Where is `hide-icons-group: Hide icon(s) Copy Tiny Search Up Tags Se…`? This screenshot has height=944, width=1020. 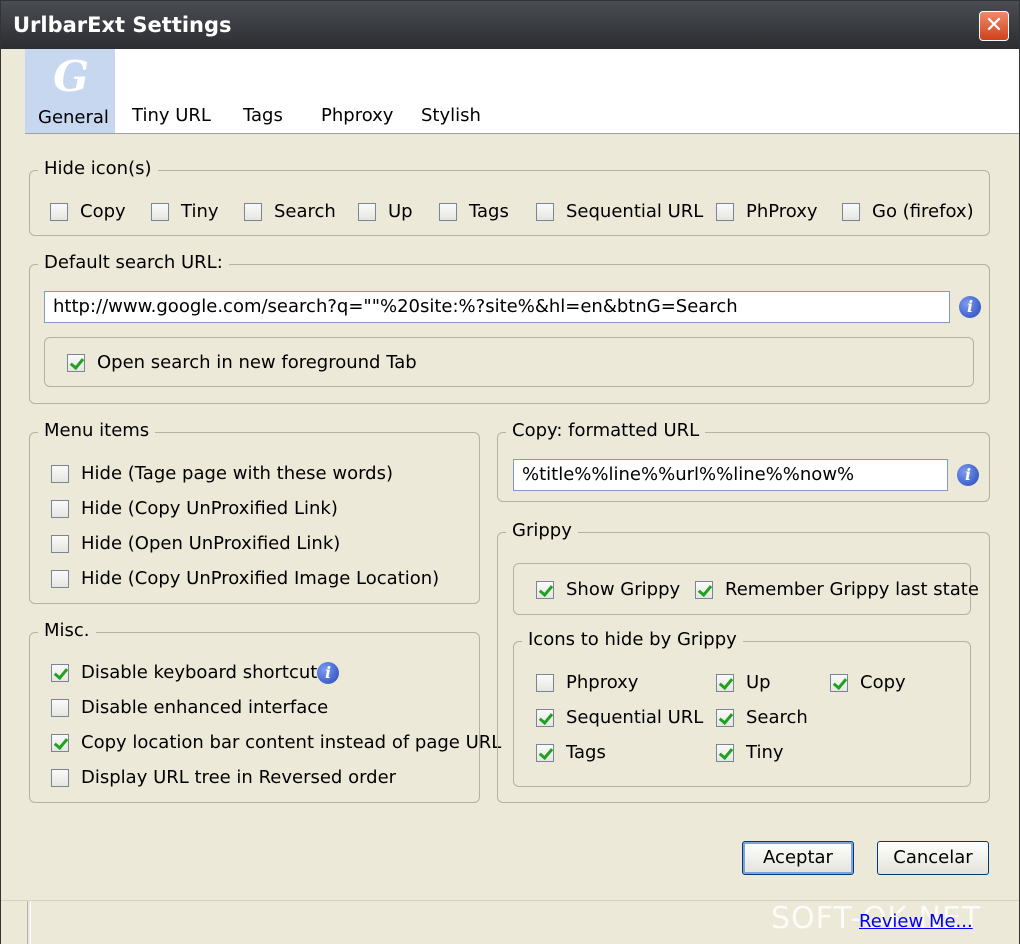
hide-icons-group: Hide icon(s) Copy Tiny Search Up Tags Se… is located at coordinates (509, 197).